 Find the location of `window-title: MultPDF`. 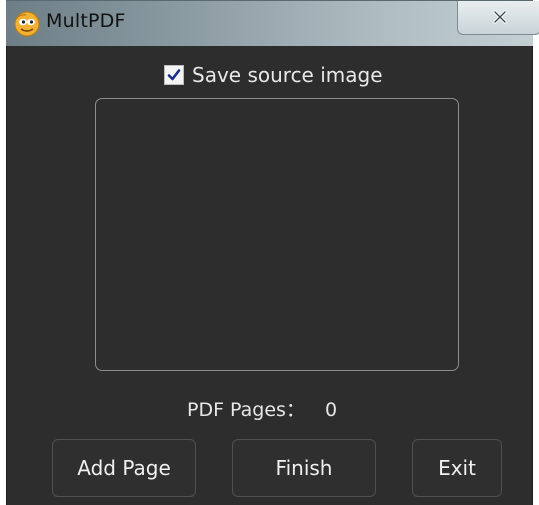

window-title: MultPDF is located at coordinates (86, 21).